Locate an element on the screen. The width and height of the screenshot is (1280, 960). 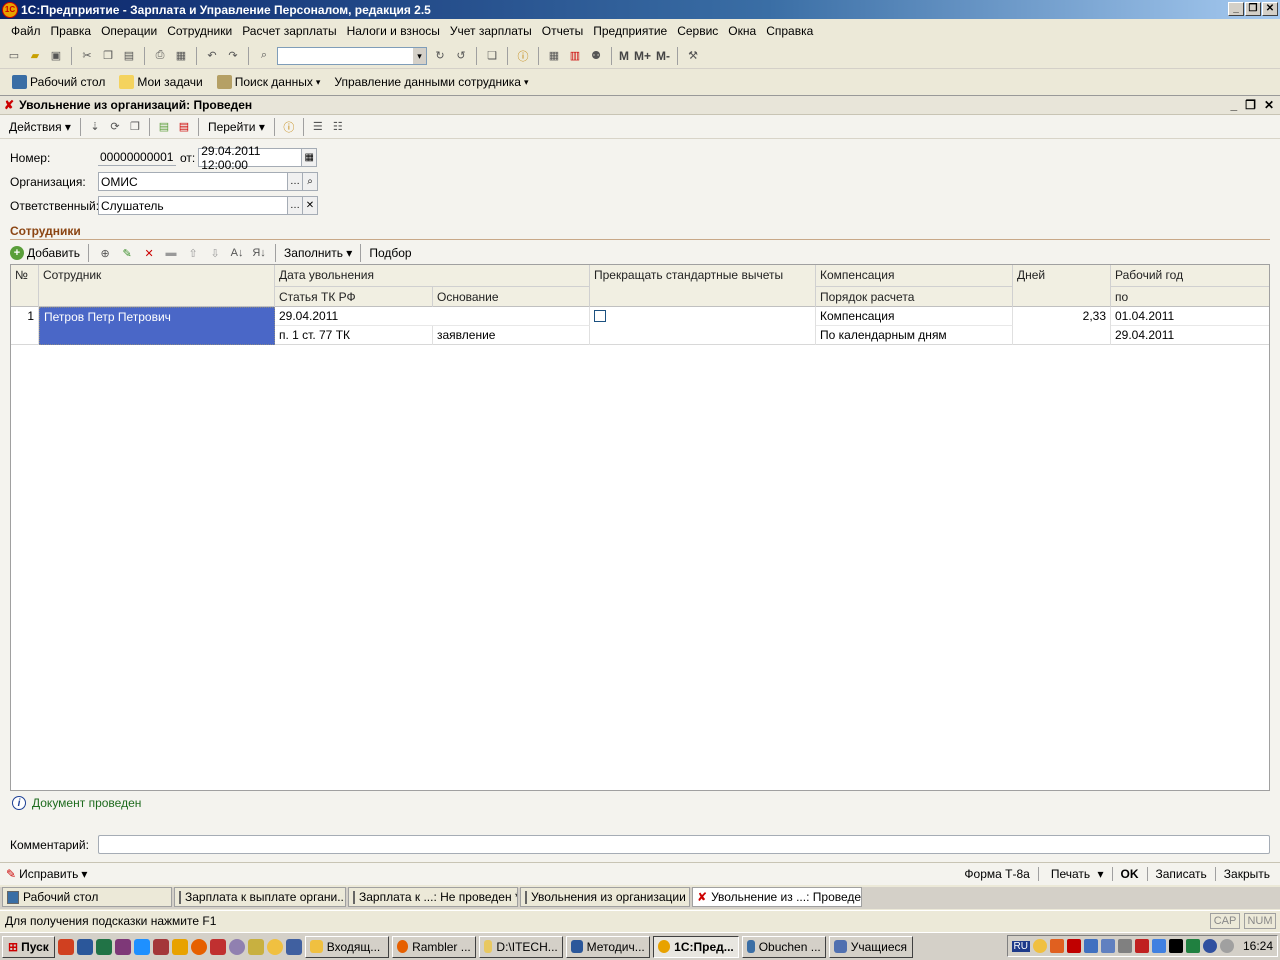
column-header-dismissal-date: Дата увольнения is located at coordinates (432, 275).